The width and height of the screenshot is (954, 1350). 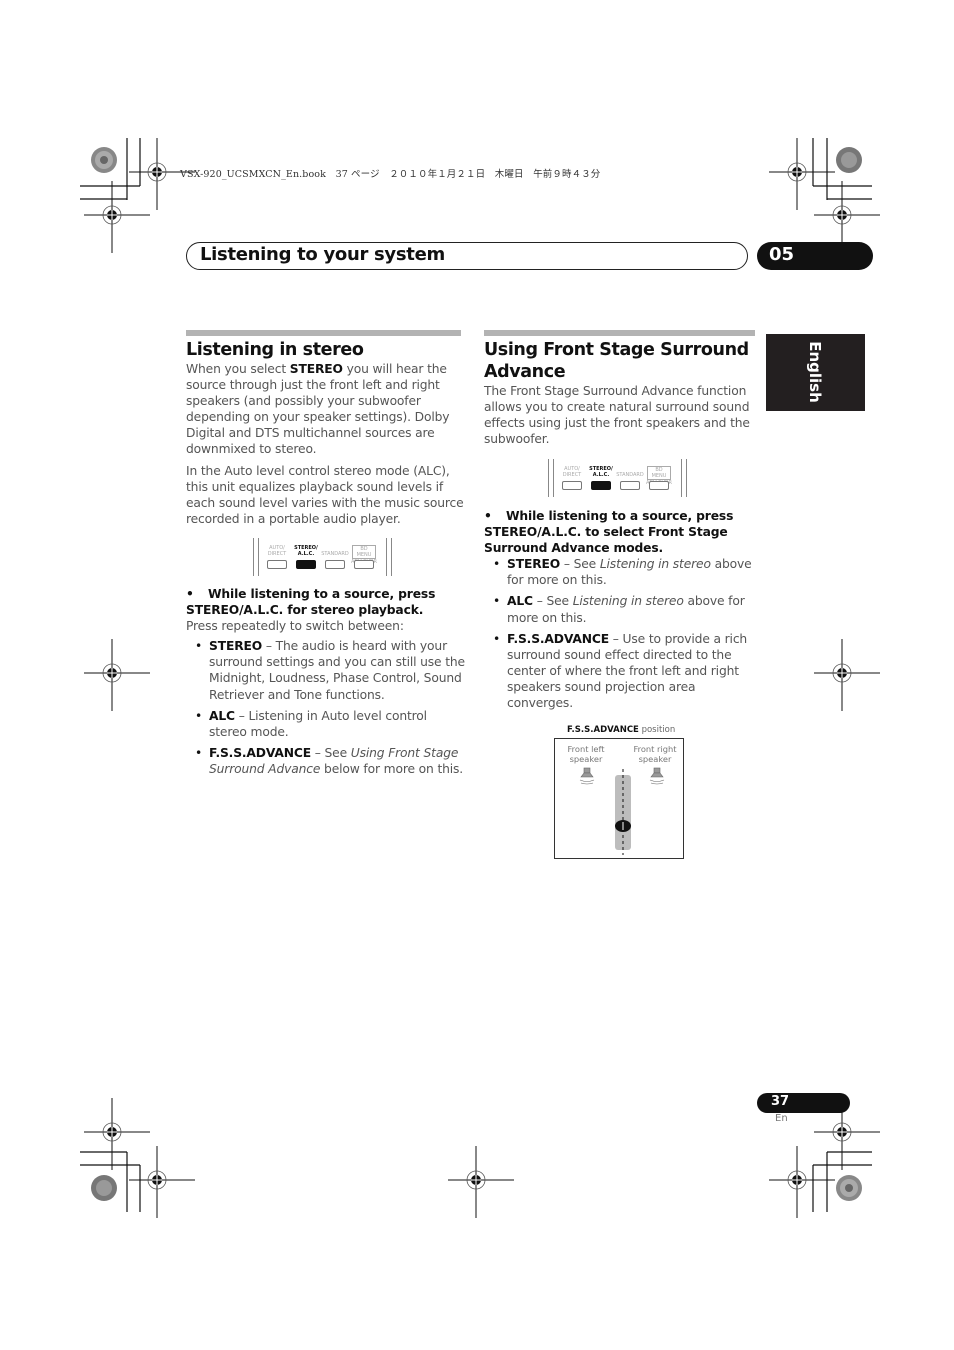 I want to click on front-right-speaker-icon, so click(x=657, y=776).